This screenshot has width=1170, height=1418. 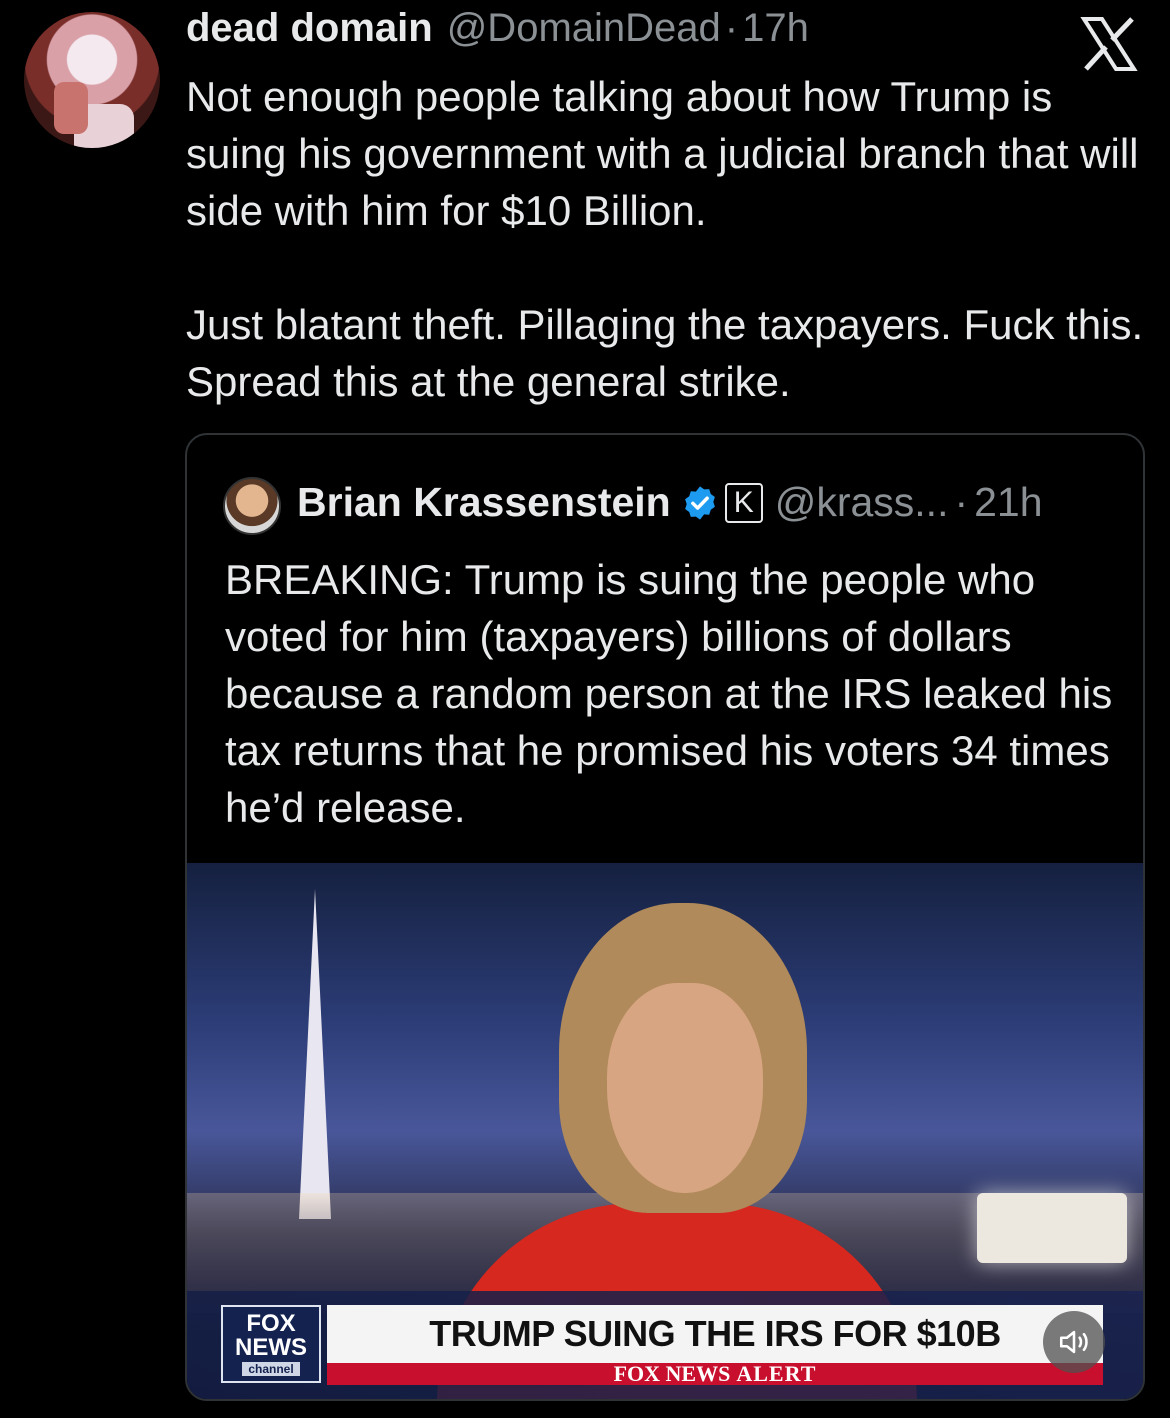 What do you see at coordinates (92, 80) in the screenshot?
I see `author-avatar` at bounding box center [92, 80].